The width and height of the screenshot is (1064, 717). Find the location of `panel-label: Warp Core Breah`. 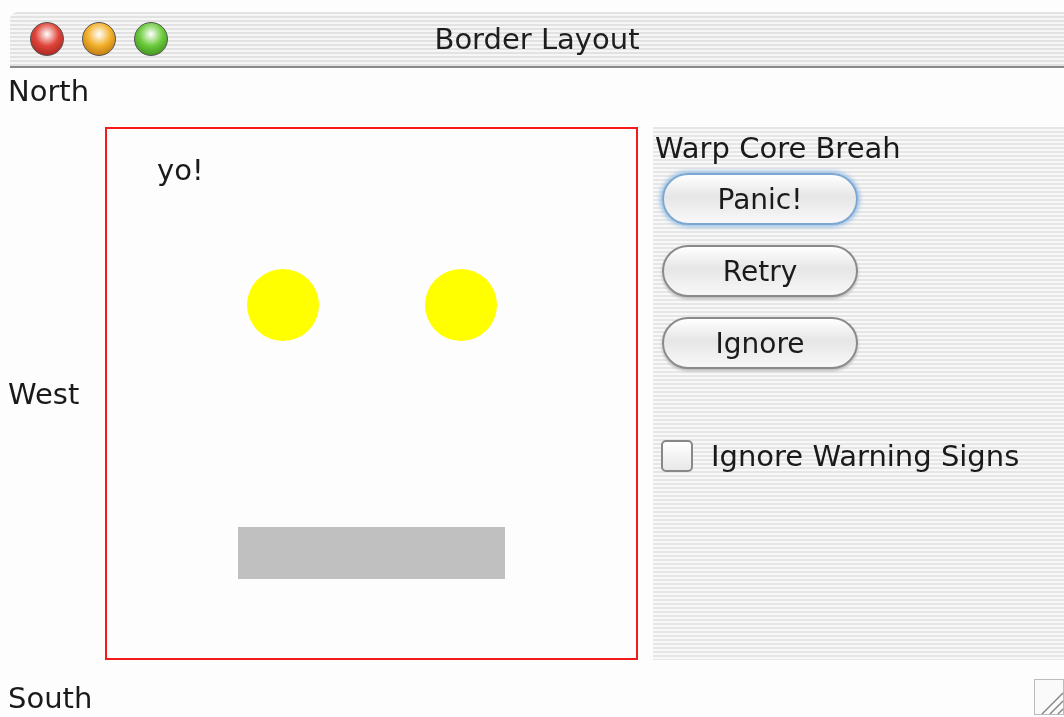

panel-label: Warp Core Breah is located at coordinates (778, 148).